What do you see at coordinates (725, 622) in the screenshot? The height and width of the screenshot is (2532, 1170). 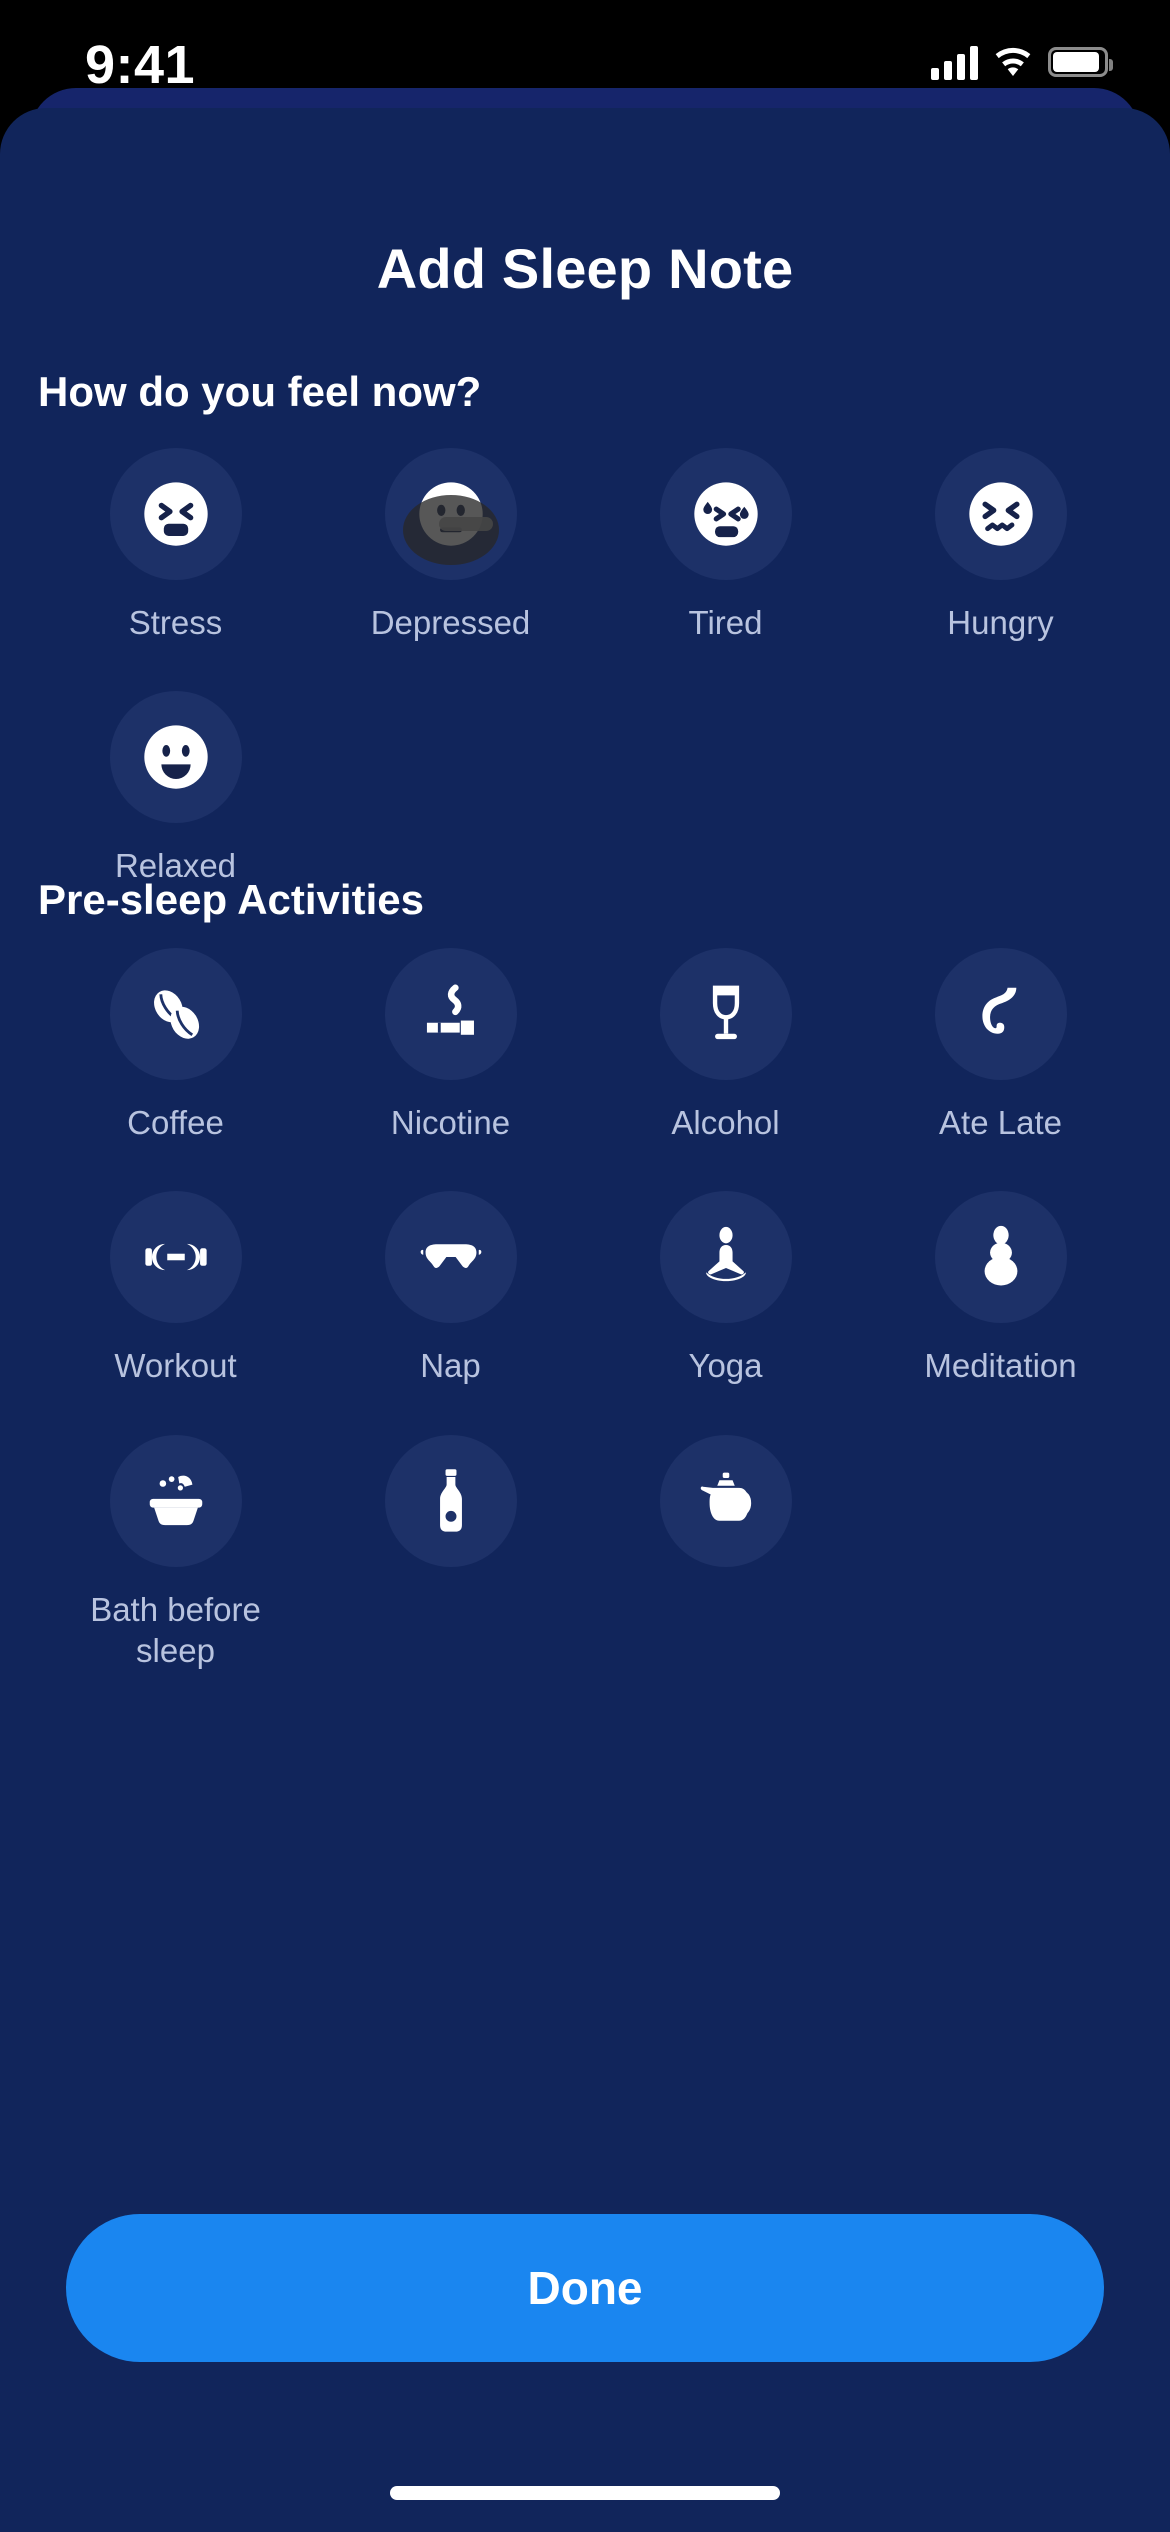 I see `mood-label: Tired` at bounding box center [725, 622].